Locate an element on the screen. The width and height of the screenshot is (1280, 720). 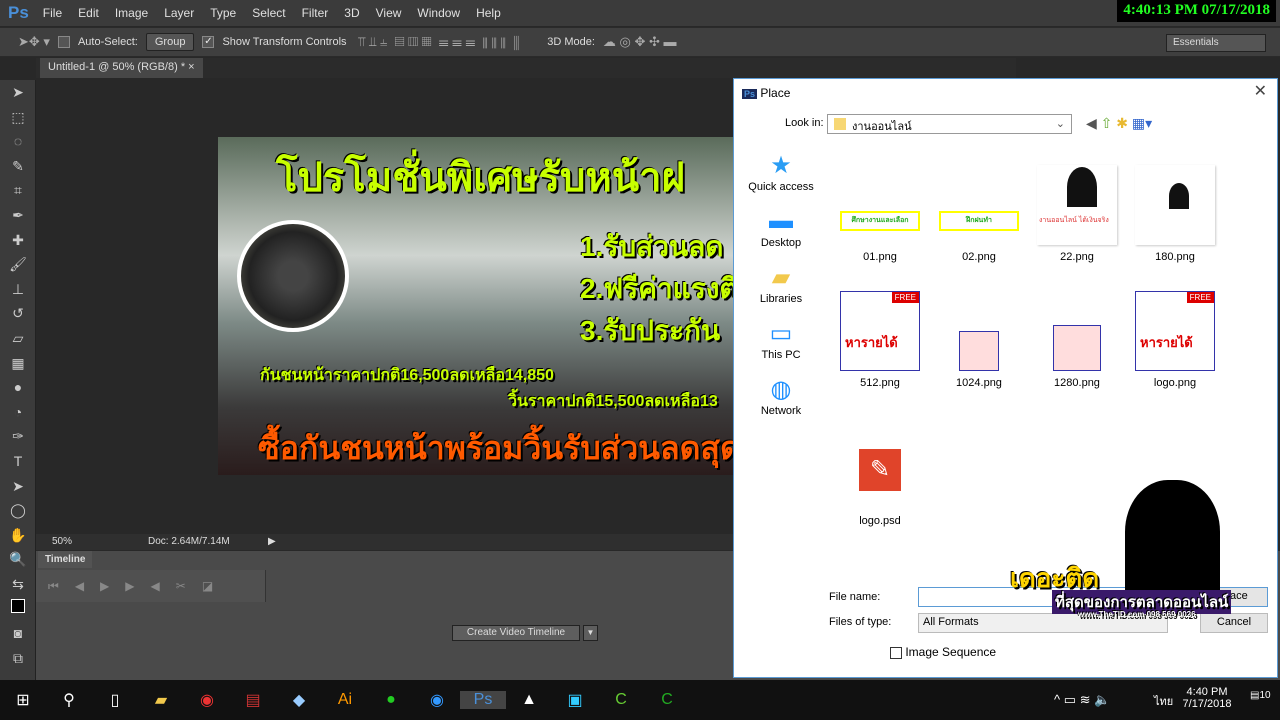
file-item: FREE หารายได้ logo.png is located at coordinates (1175, 340).